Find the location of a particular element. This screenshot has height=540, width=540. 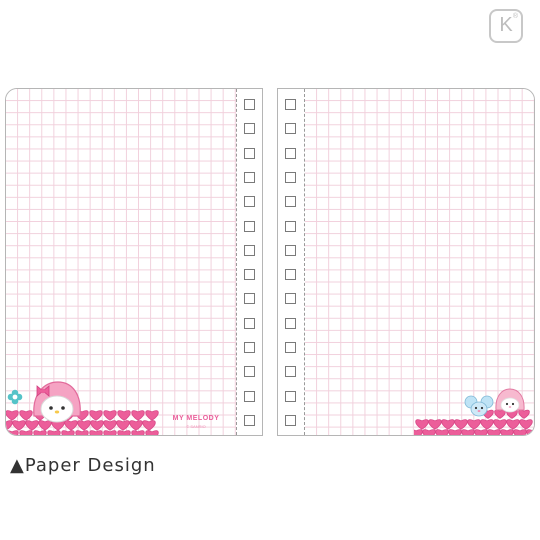

pink-character is located at coordinates (510, 400).